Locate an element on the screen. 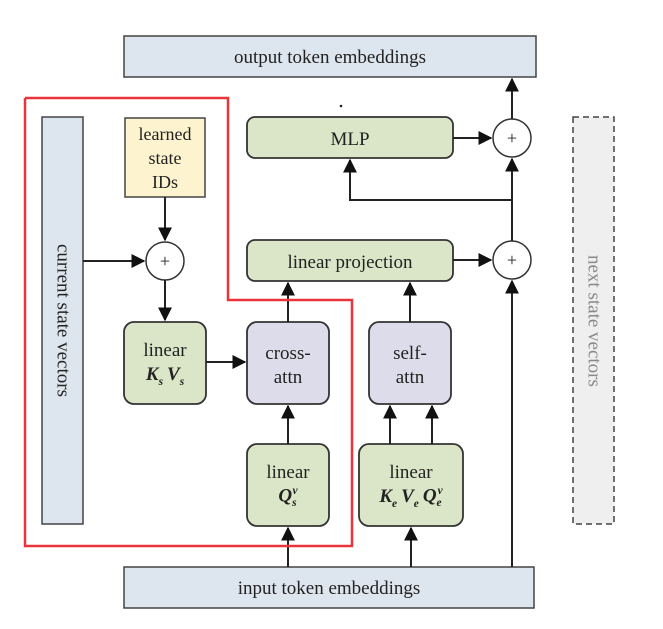 The height and width of the screenshot is (629, 663). arrow-branch-to-mlp is located at coordinates (427, 179).